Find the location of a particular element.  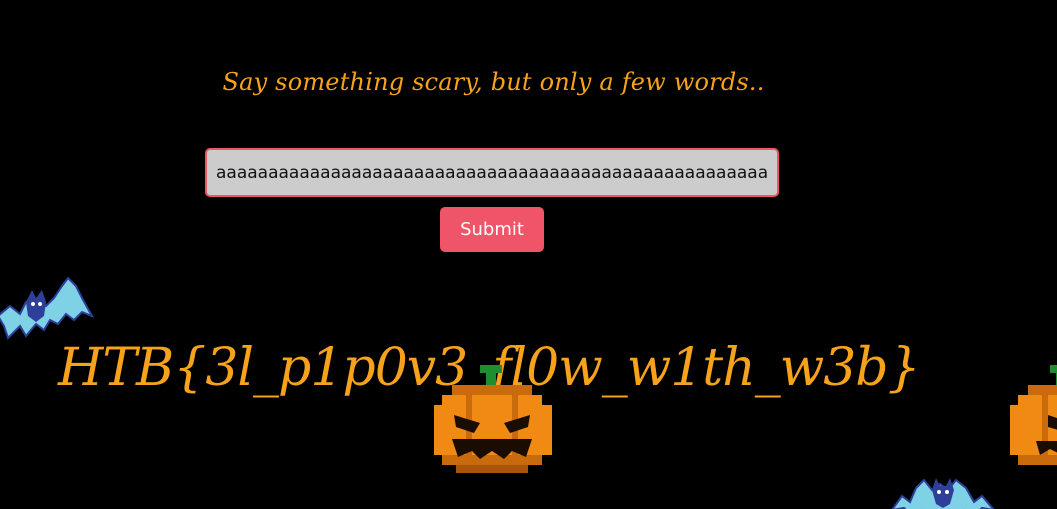

scary-words-input is located at coordinates (492, 172).